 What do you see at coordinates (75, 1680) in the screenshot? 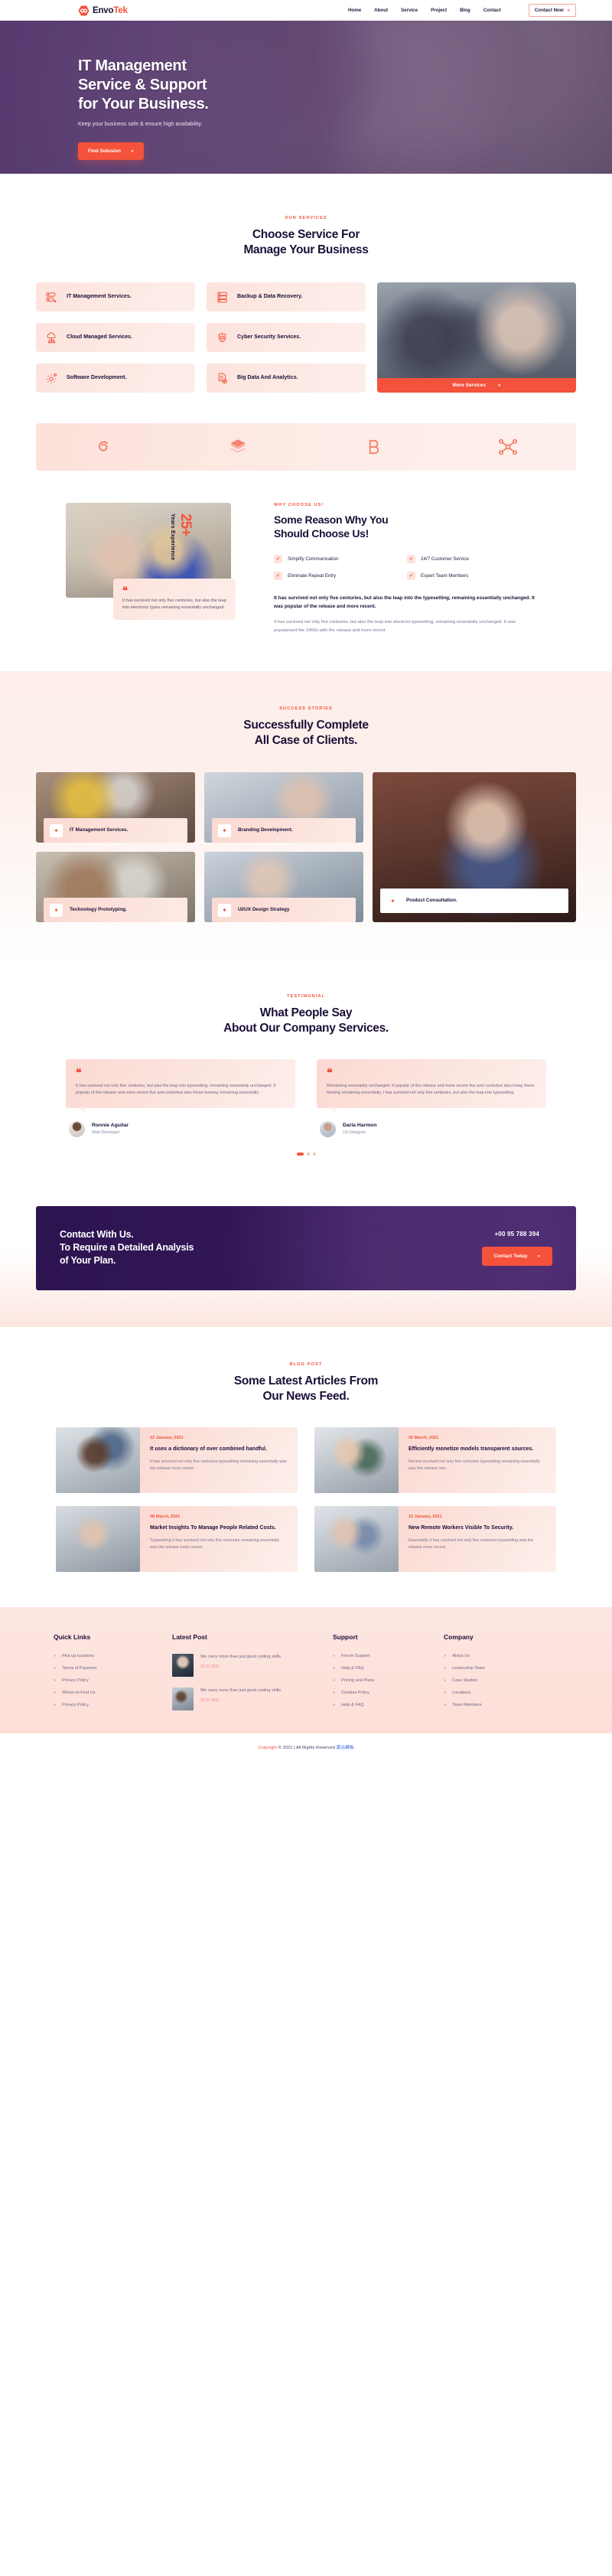
I see `footer-link-label: Privacy Policy` at bounding box center [75, 1680].